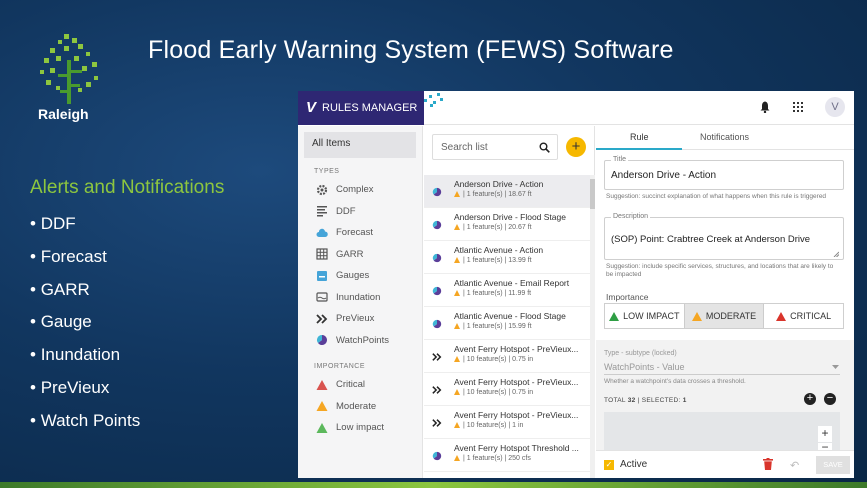  I want to click on sidebar-item-label: GARR, so click(350, 254).